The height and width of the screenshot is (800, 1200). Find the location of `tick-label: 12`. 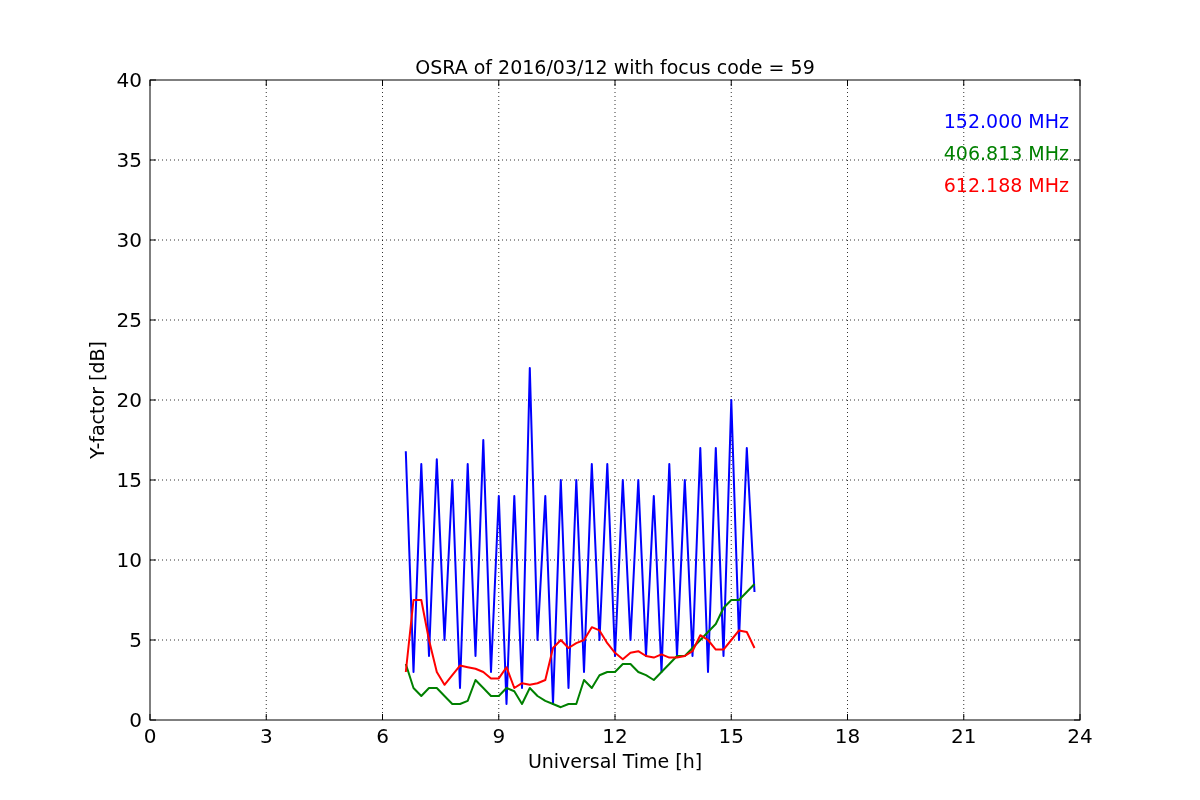

tick-label: 12 is located at coordinates (615, 736).